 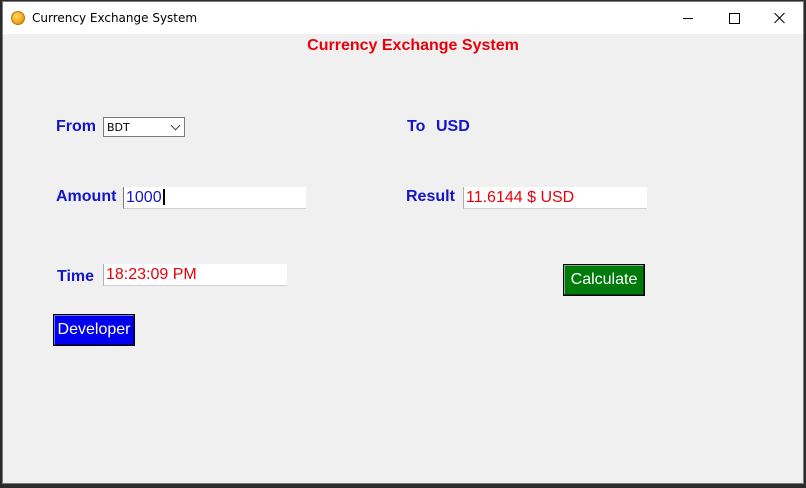 What do you see at coordinates (453, 126) in the screenshot?
I see `to-currency-value: USD` at bounding box center [453, 126].